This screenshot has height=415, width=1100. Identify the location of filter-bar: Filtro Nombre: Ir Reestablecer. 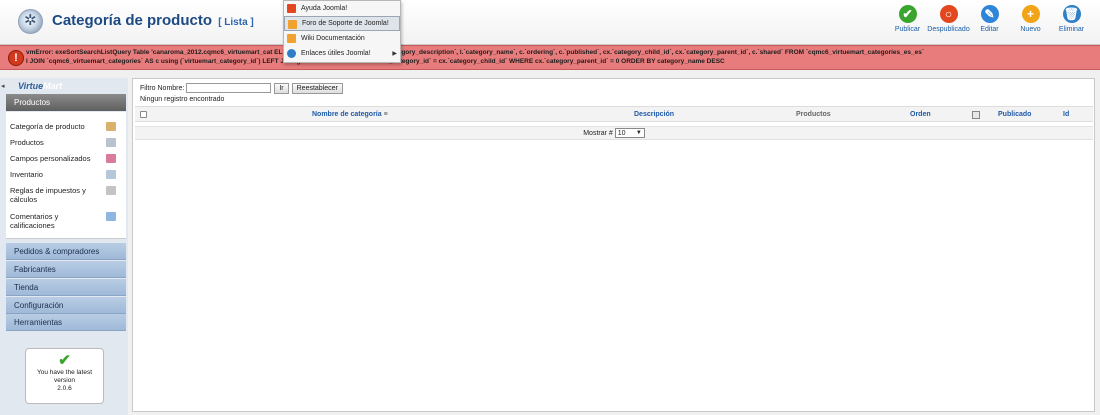
(241, 88).